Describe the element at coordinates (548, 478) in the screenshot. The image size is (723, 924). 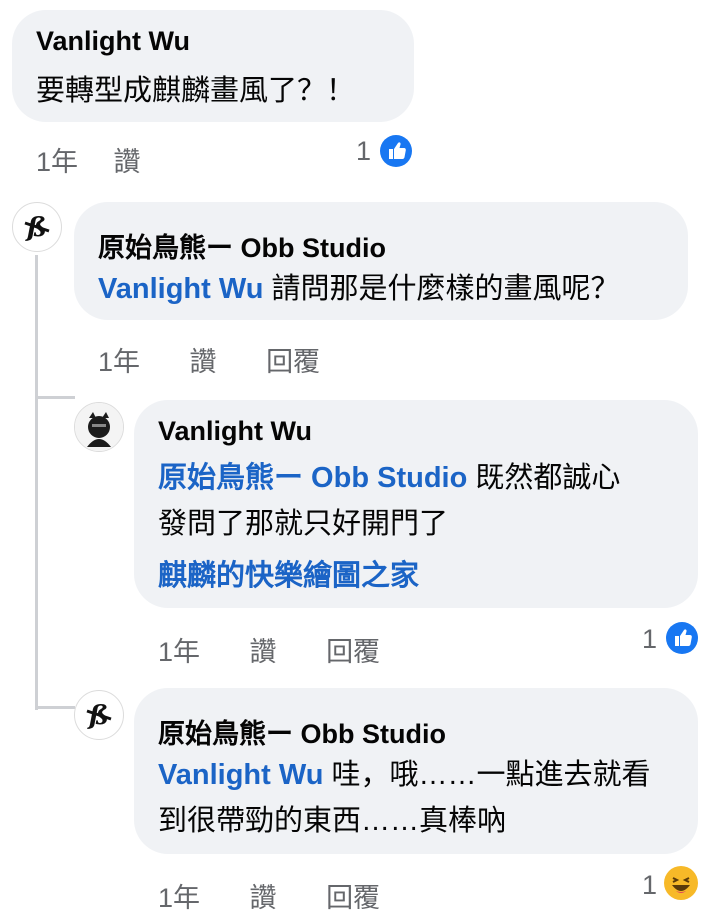
I see `comment-body-line1: 既然都誠心` at that location.